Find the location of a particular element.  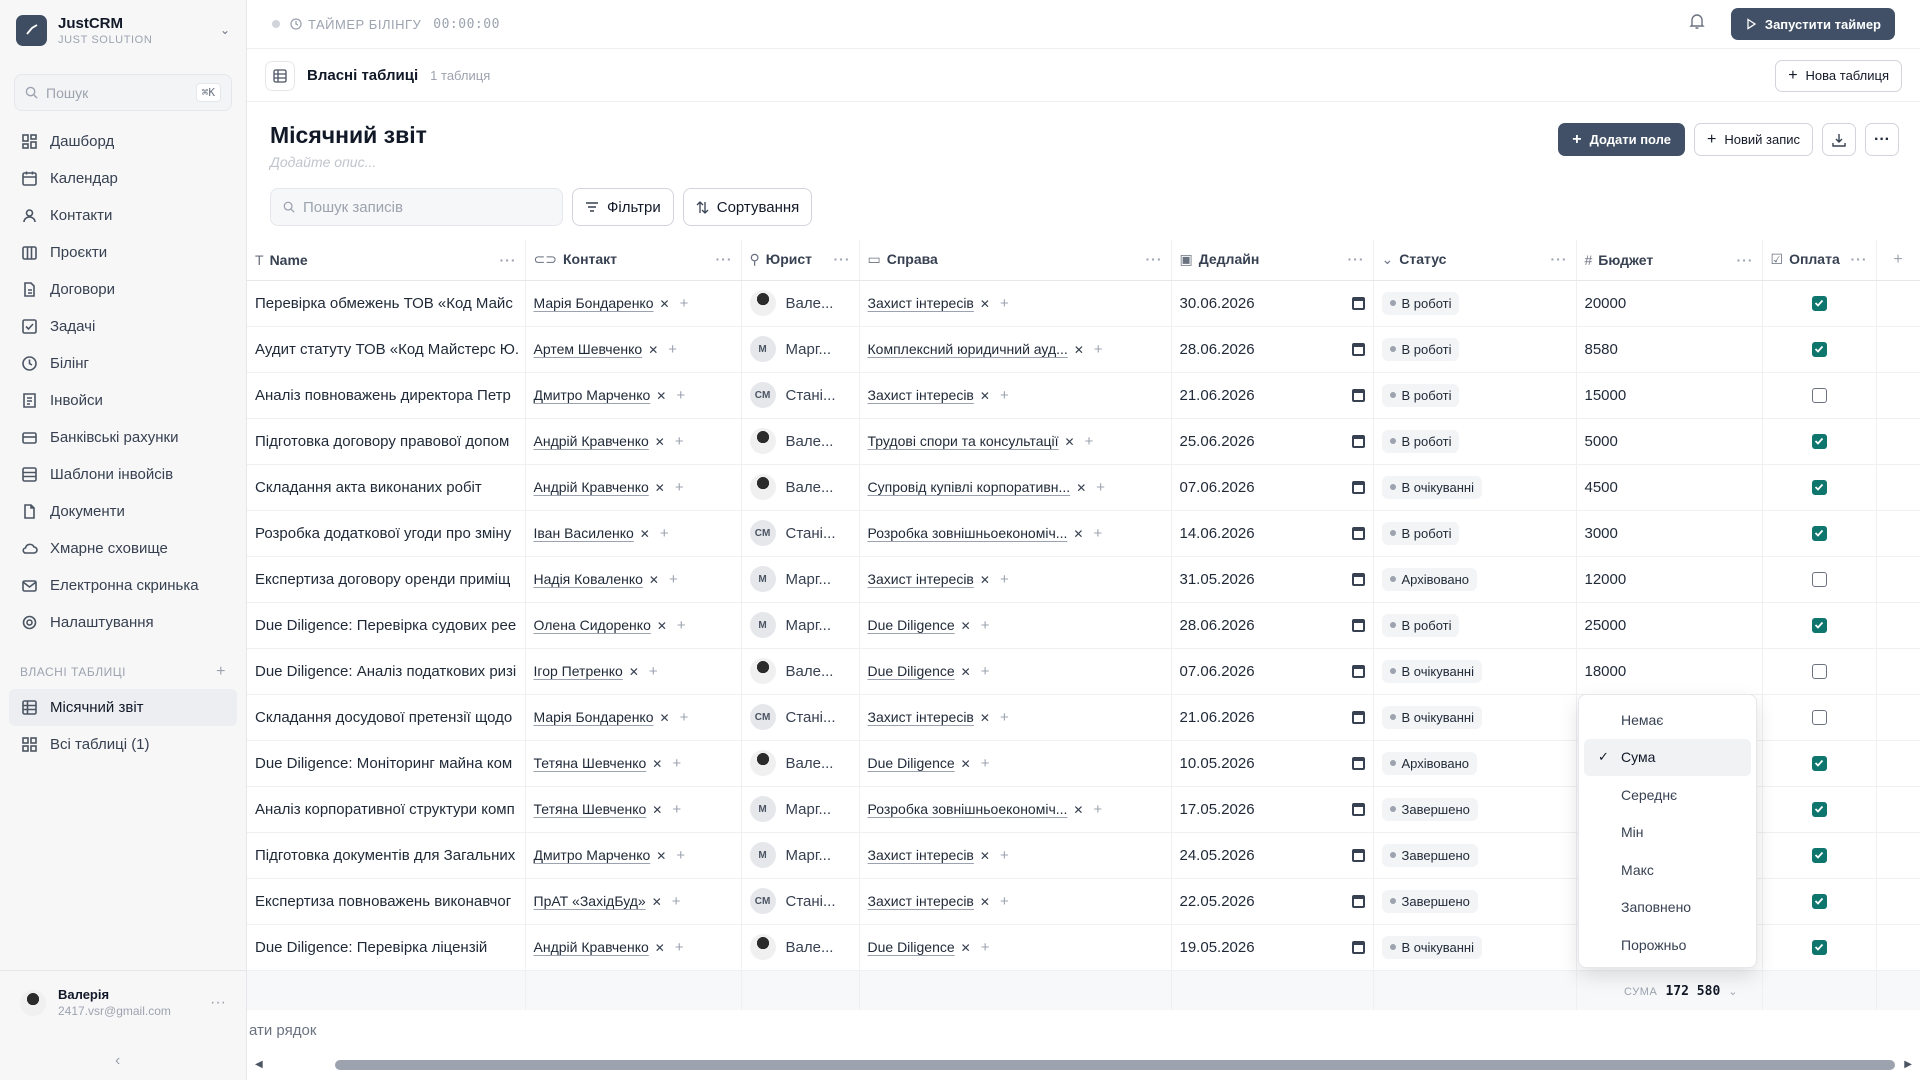

sidebar-search: Пошук ⌘K is located at coordinates (123, 92).